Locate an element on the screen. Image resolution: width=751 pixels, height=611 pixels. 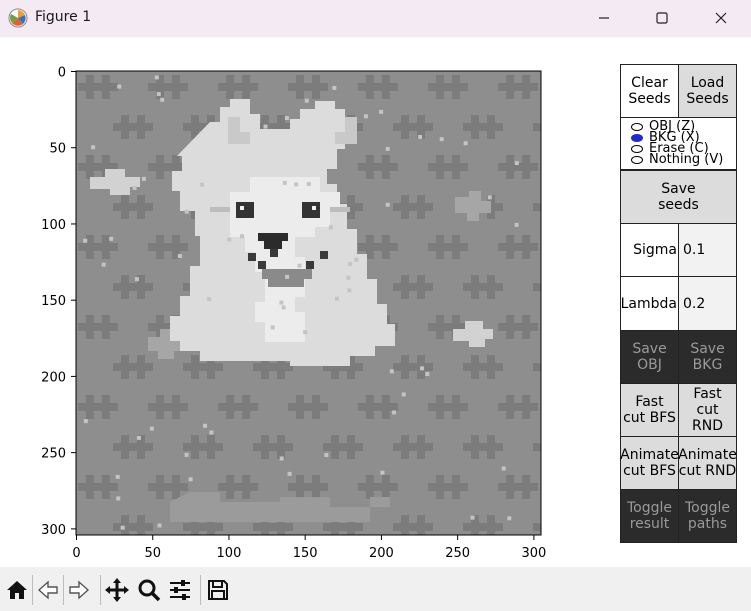
maximize-button is located at coordinates (662, 18).